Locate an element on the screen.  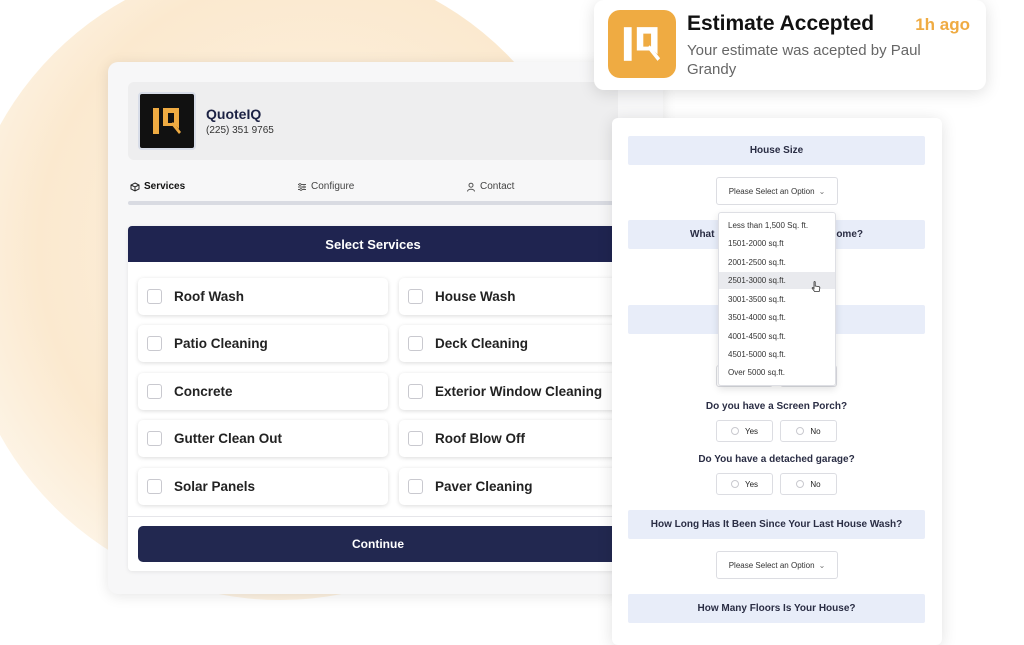
hand-cursor-icon is located at coordinates (816, 286).